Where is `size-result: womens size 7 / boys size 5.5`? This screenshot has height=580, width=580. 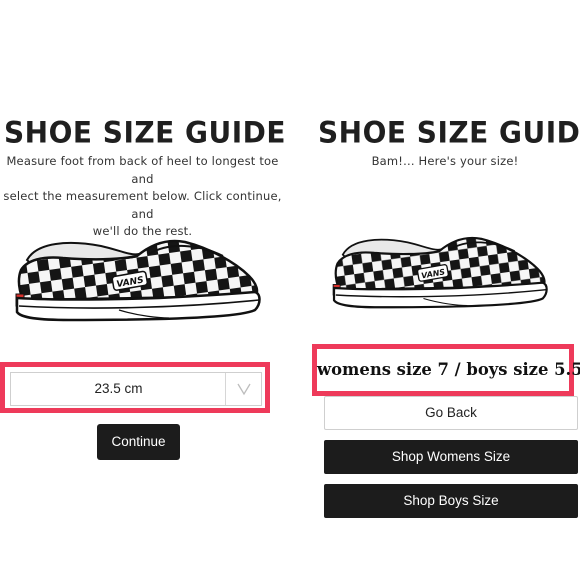
size-result: womens size 7 / boys size 5.5 is located at coordinates (448, 369).